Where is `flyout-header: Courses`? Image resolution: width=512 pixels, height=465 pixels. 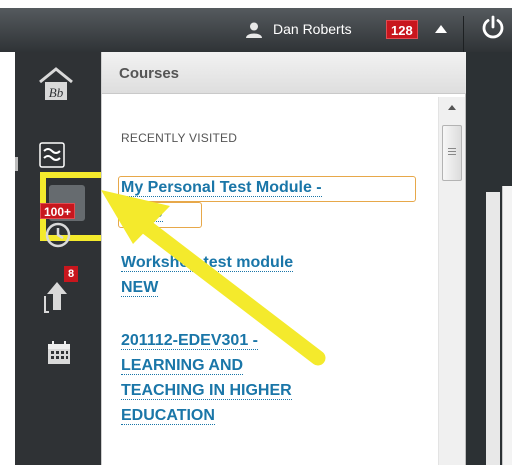
flyout-header: Courses is located at coordinates (284, 73).